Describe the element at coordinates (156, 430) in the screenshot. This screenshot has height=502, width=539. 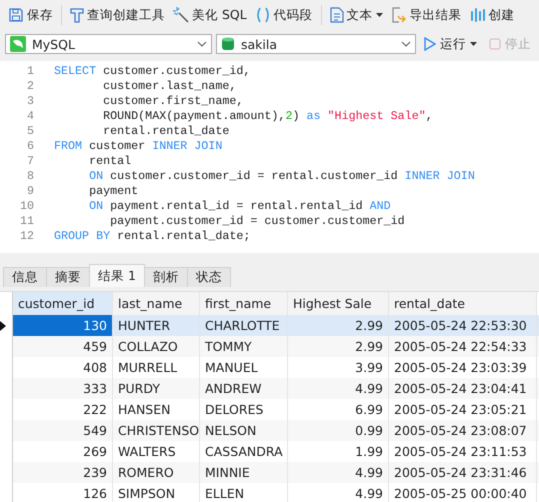
I see `table-cell: CHRISTENSO` at that location.